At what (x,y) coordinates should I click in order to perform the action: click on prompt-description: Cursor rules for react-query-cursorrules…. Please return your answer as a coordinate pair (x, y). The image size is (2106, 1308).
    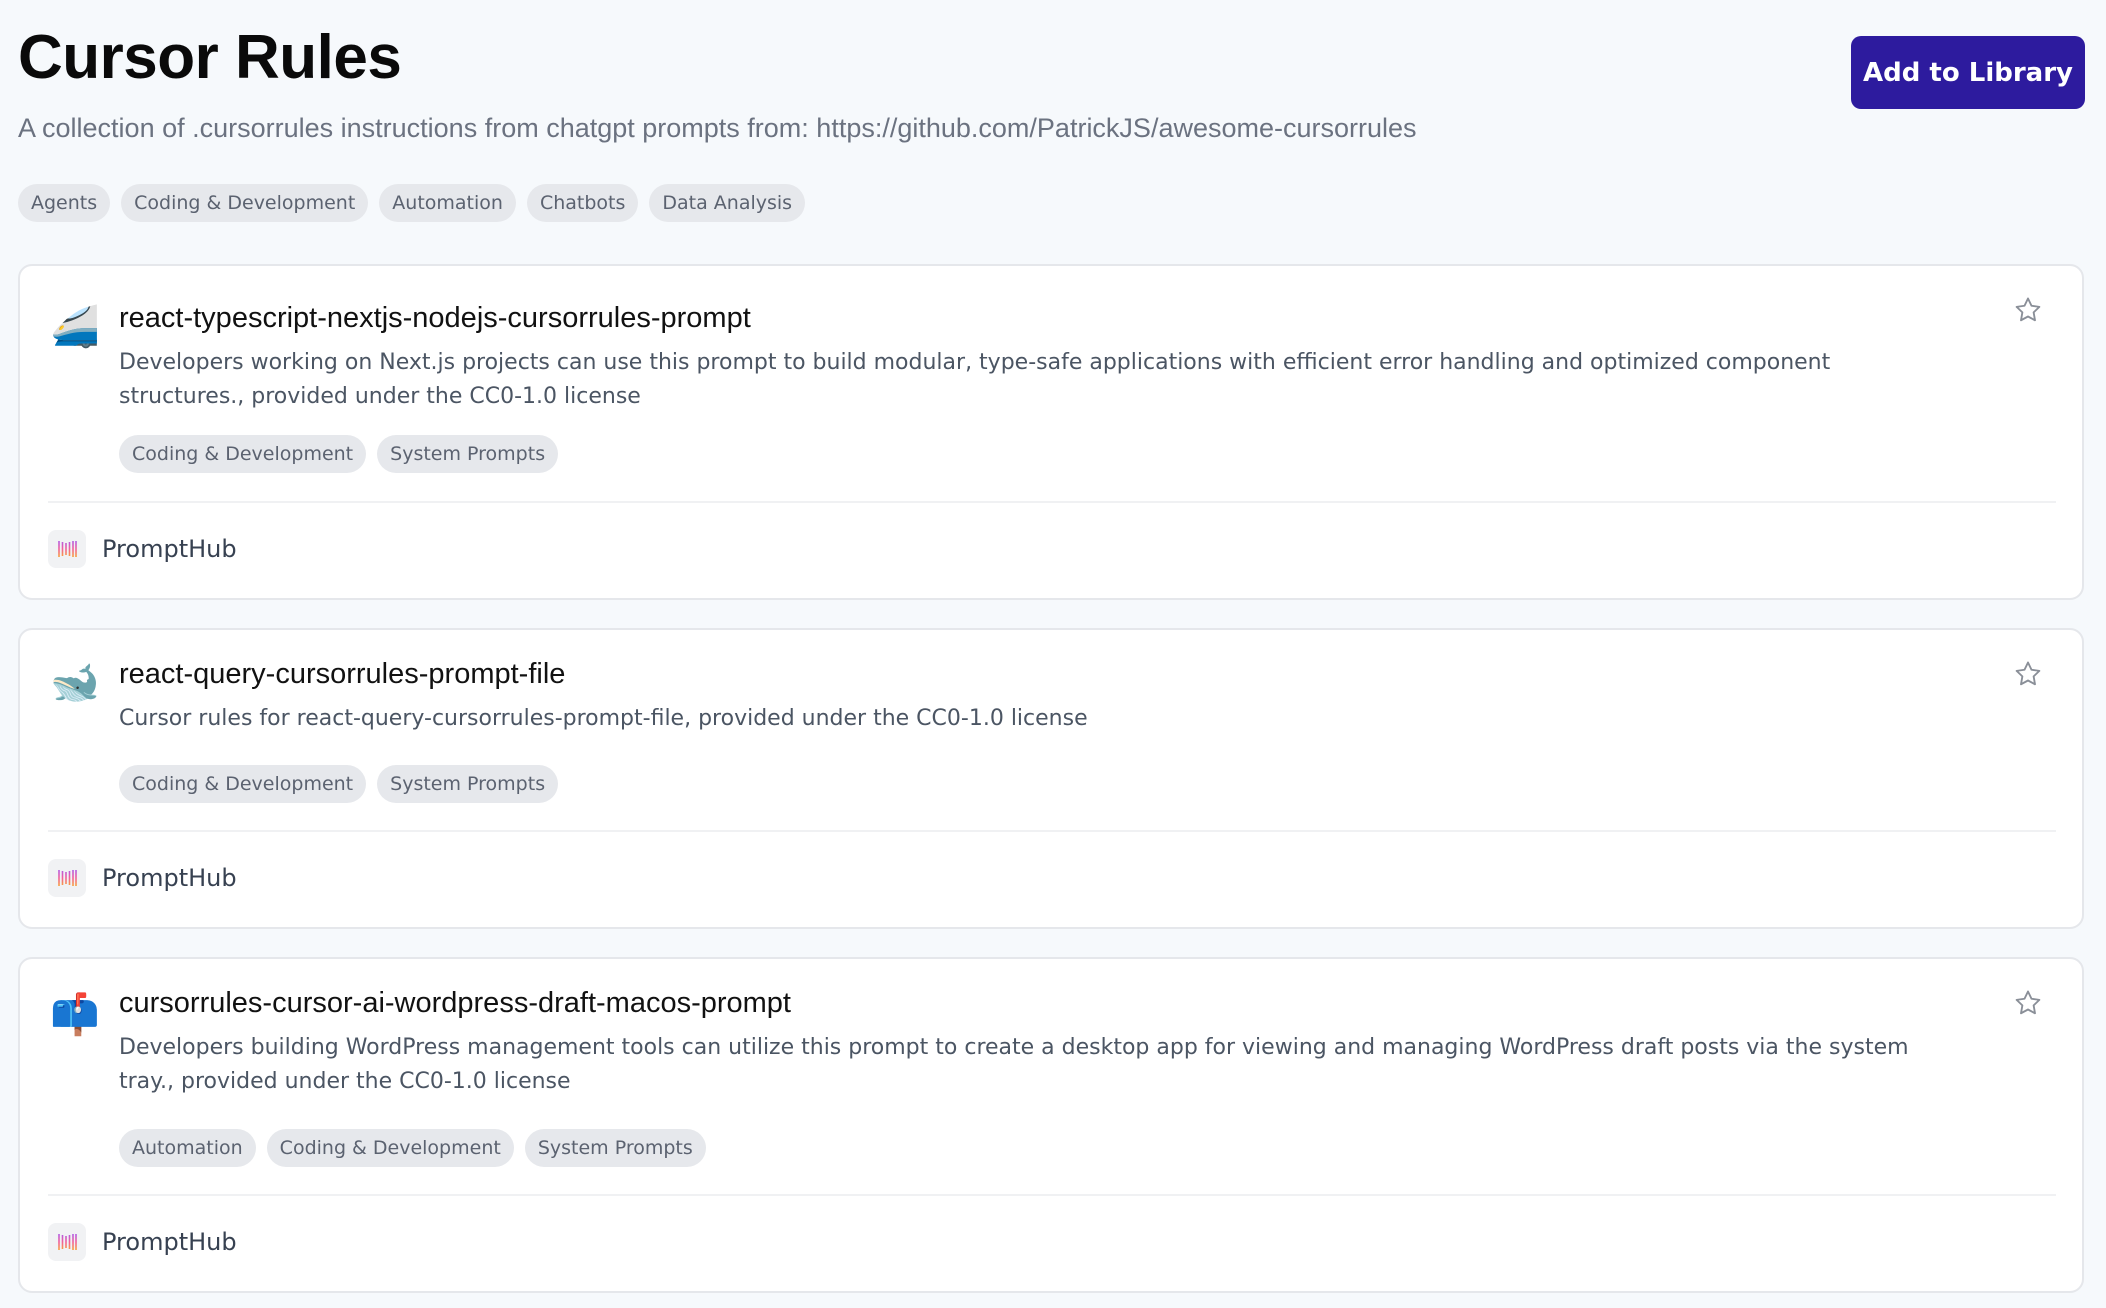
    Looking at the image, I should click on (603, 718).